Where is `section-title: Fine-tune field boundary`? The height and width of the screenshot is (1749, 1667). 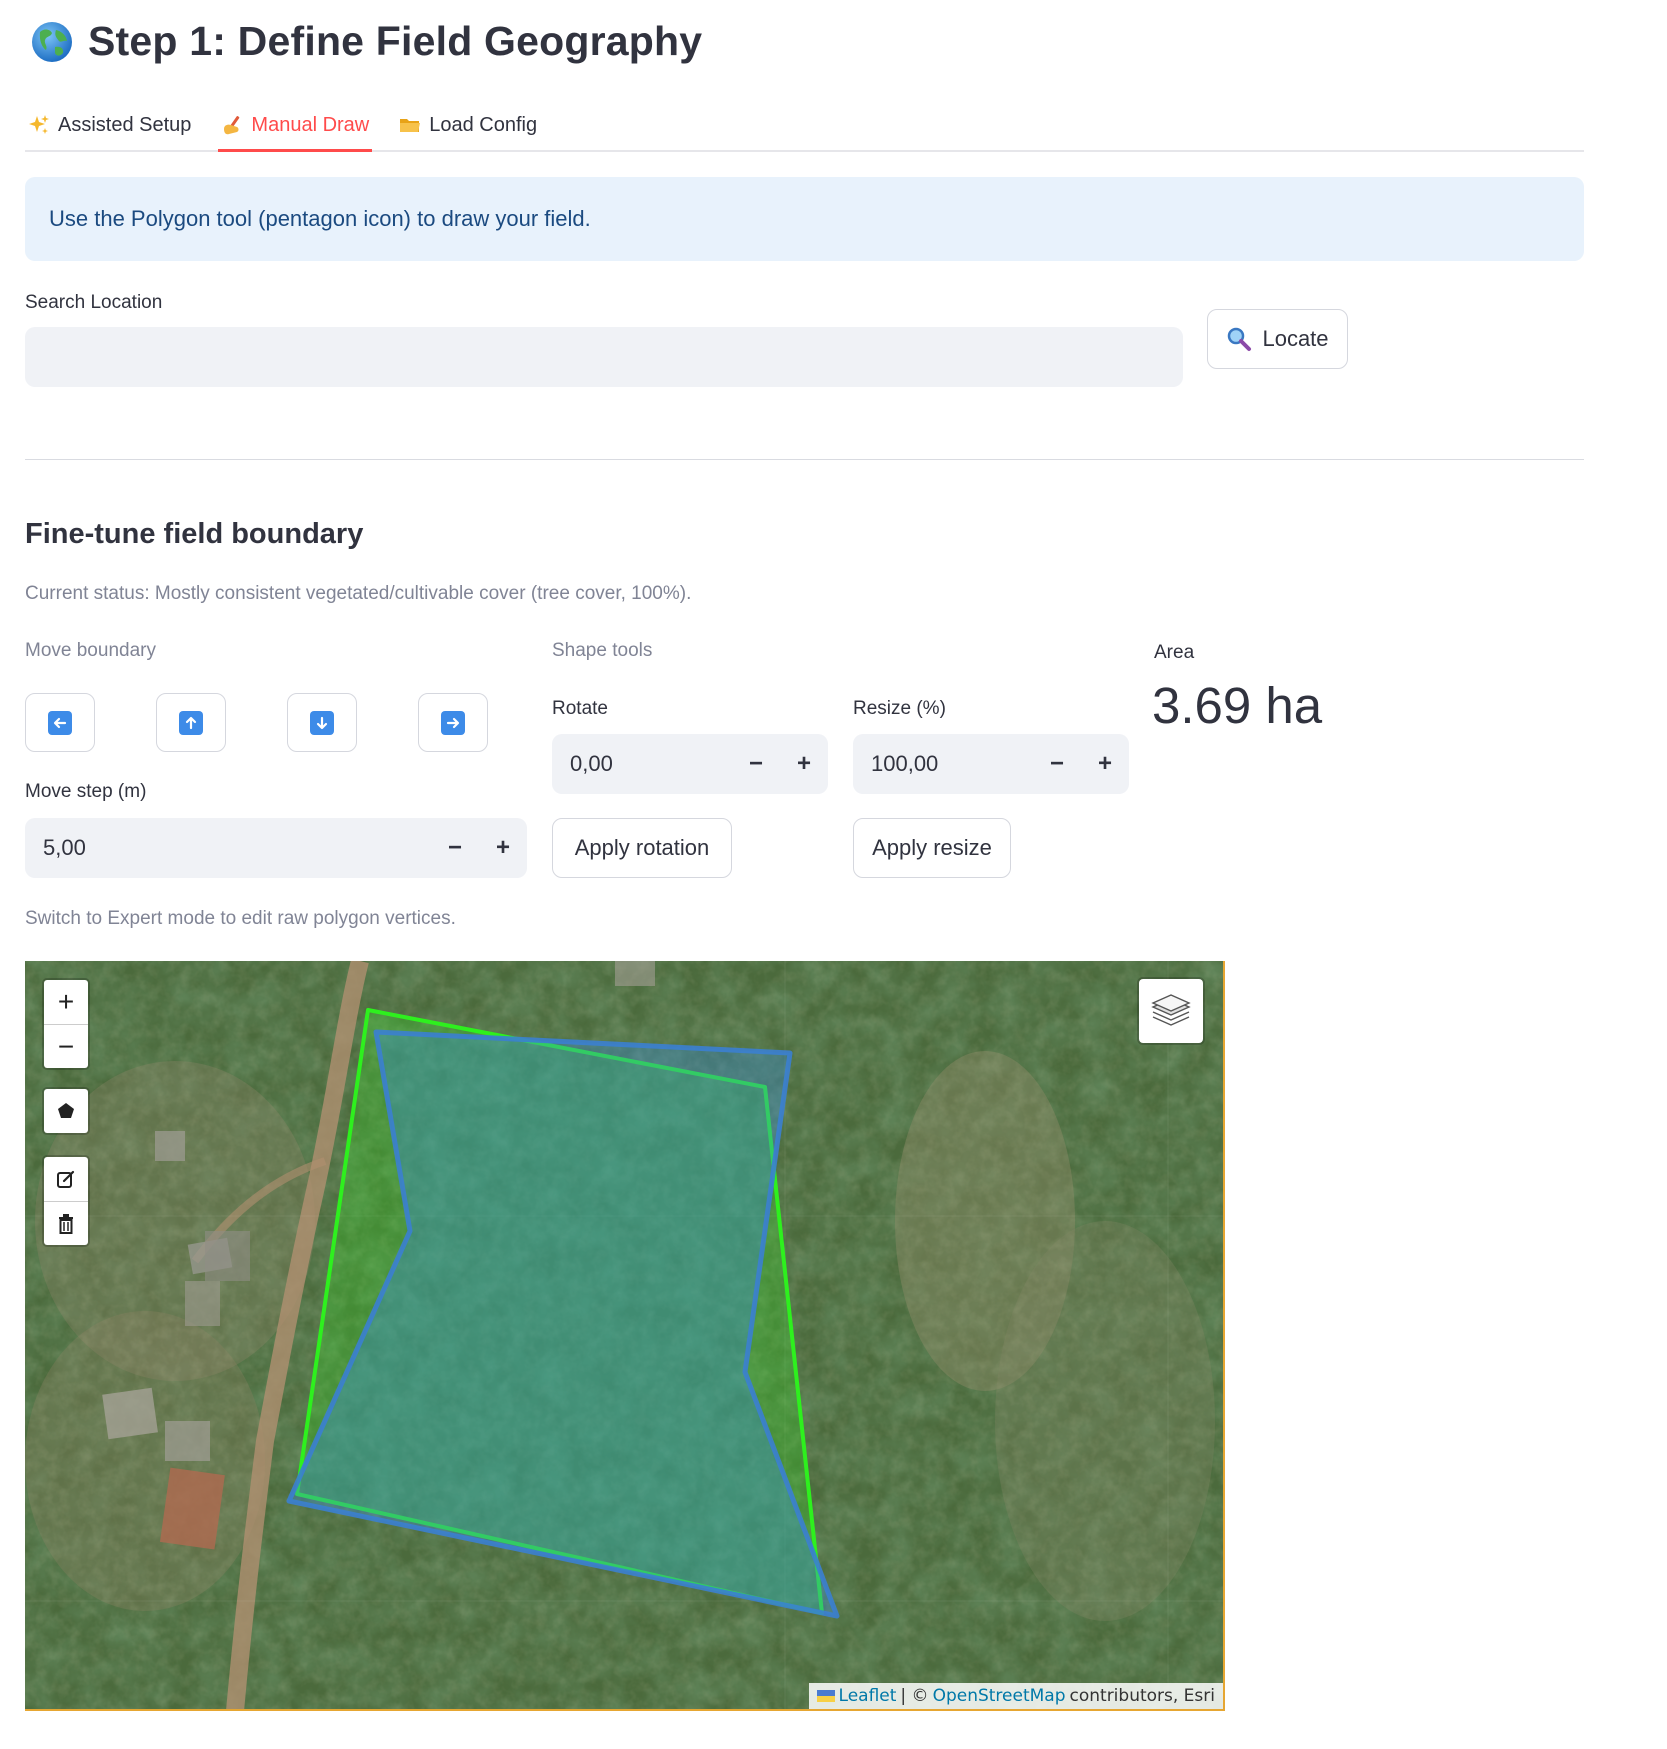 section-title: Fine-tune field boundary is located at coordinates (194, 534).